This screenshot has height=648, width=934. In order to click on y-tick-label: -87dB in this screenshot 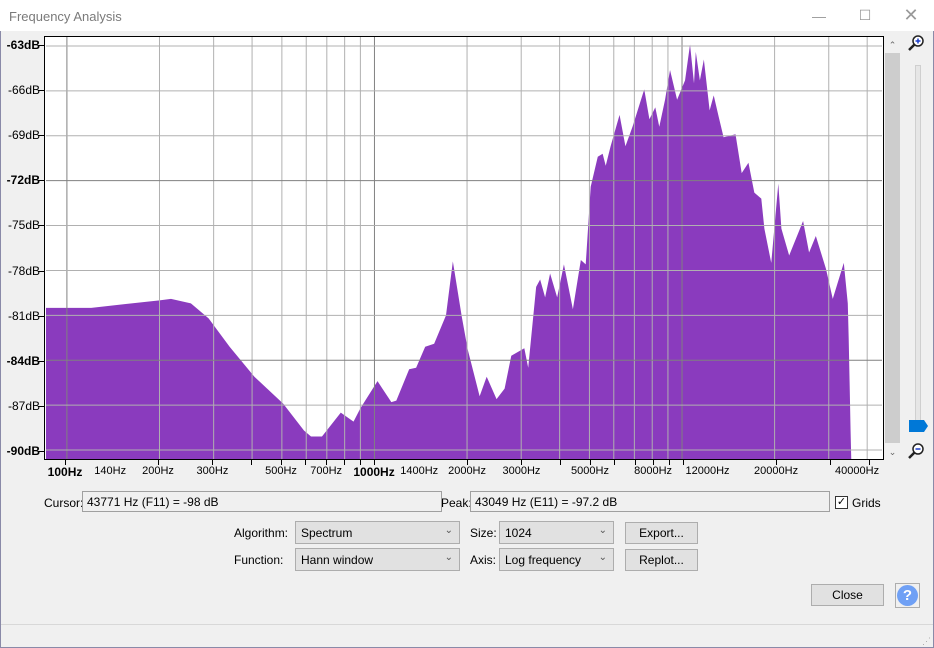, I will do `click(23, 405)`.